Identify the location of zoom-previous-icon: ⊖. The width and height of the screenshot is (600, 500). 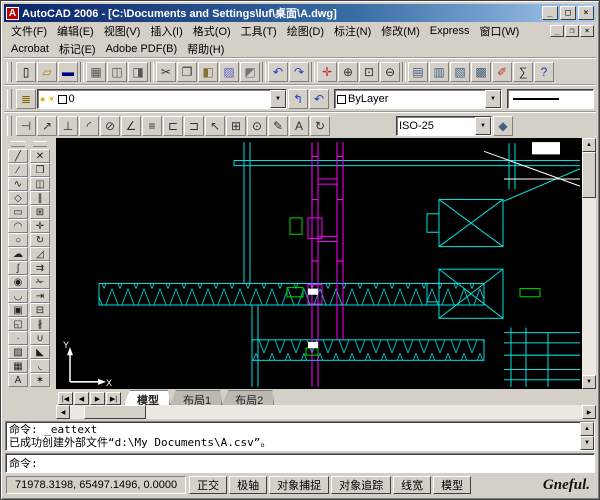
(390, 72).